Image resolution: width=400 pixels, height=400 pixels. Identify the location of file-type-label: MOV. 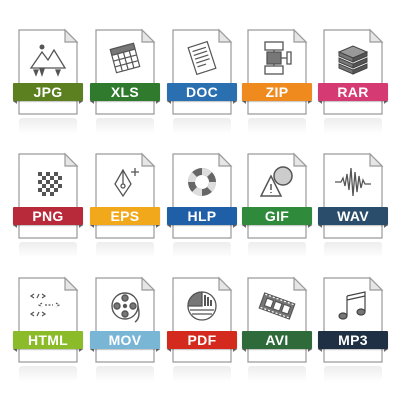
(125, 340).